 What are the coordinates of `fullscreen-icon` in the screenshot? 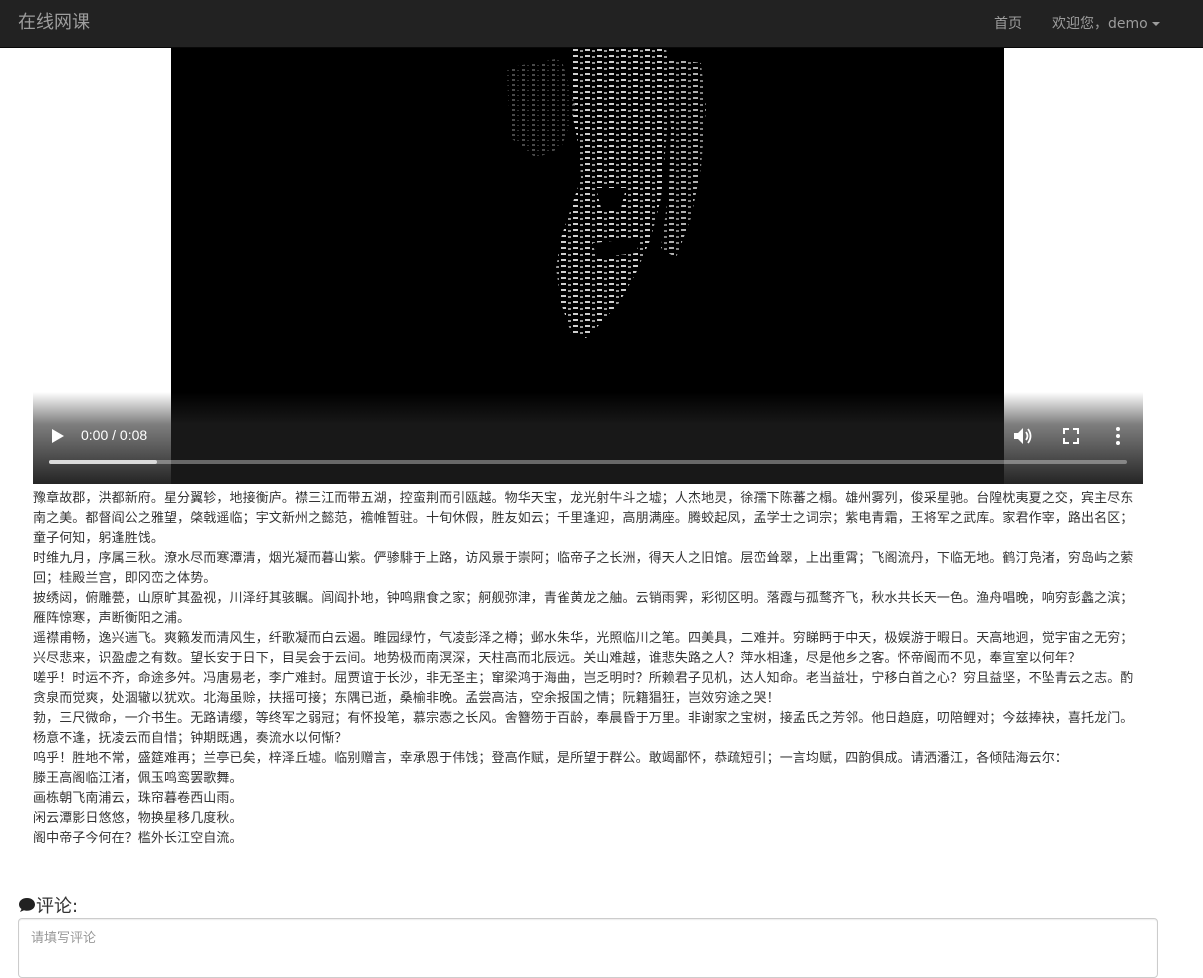 It's located at (1071, 436).